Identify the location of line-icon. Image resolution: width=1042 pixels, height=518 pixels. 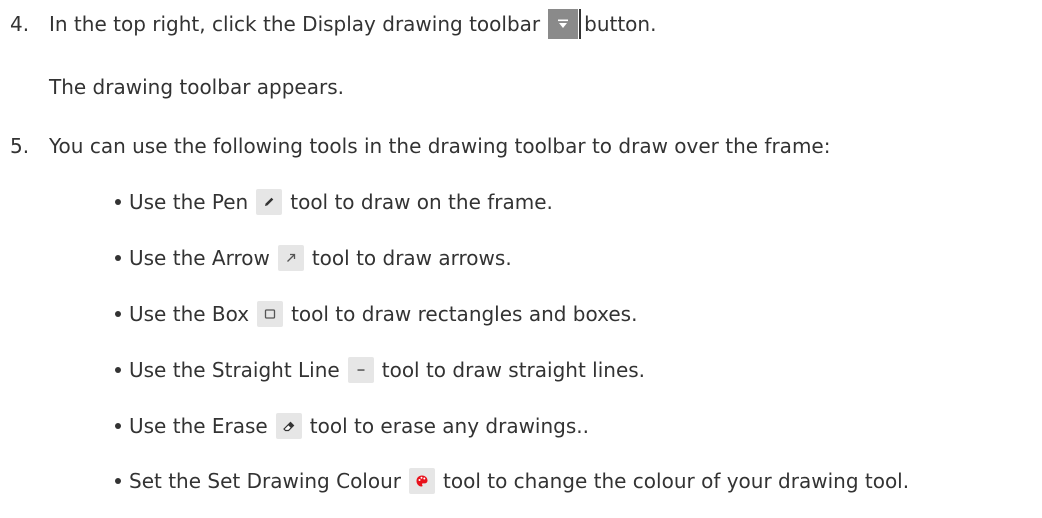
(360, 370).